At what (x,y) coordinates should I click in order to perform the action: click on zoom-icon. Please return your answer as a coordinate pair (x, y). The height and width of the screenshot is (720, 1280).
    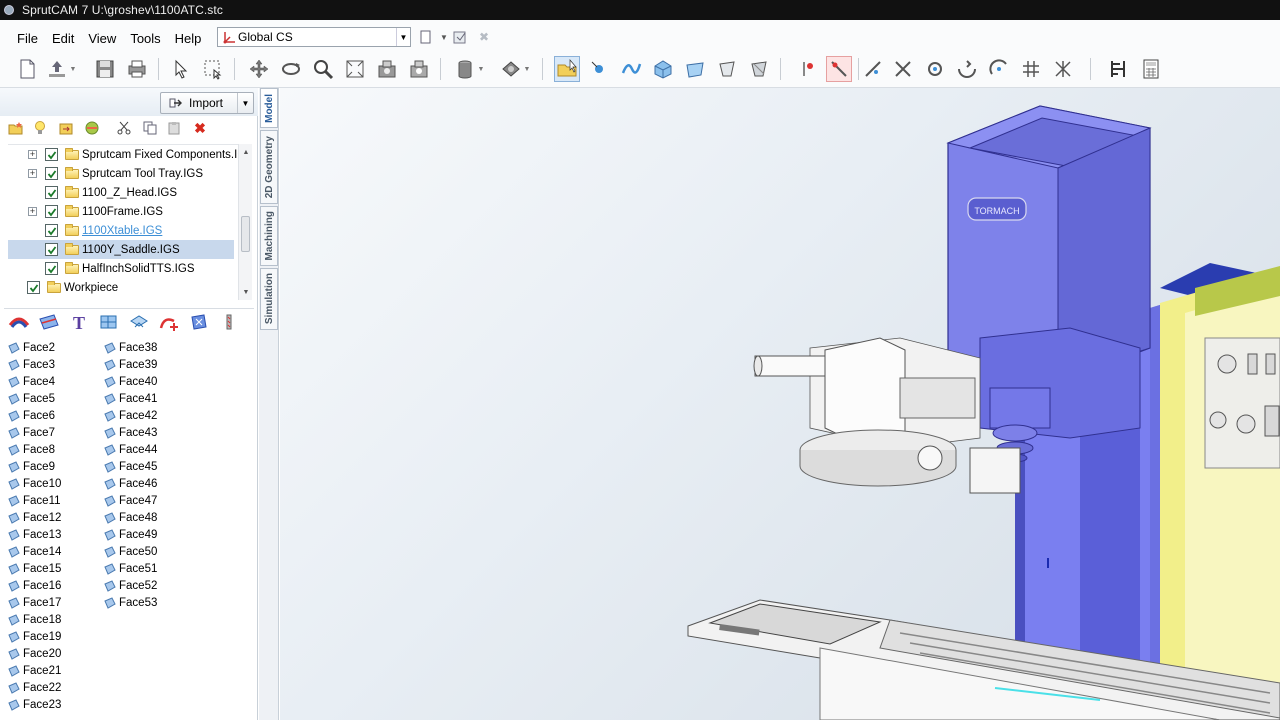
    Looking at the image, I should click on (323, 69).